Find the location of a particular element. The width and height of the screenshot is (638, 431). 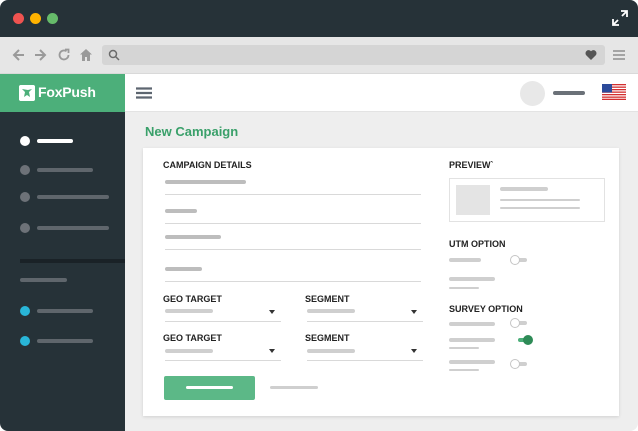

hamburger-menu-icon is located at coordinates (144, 93).